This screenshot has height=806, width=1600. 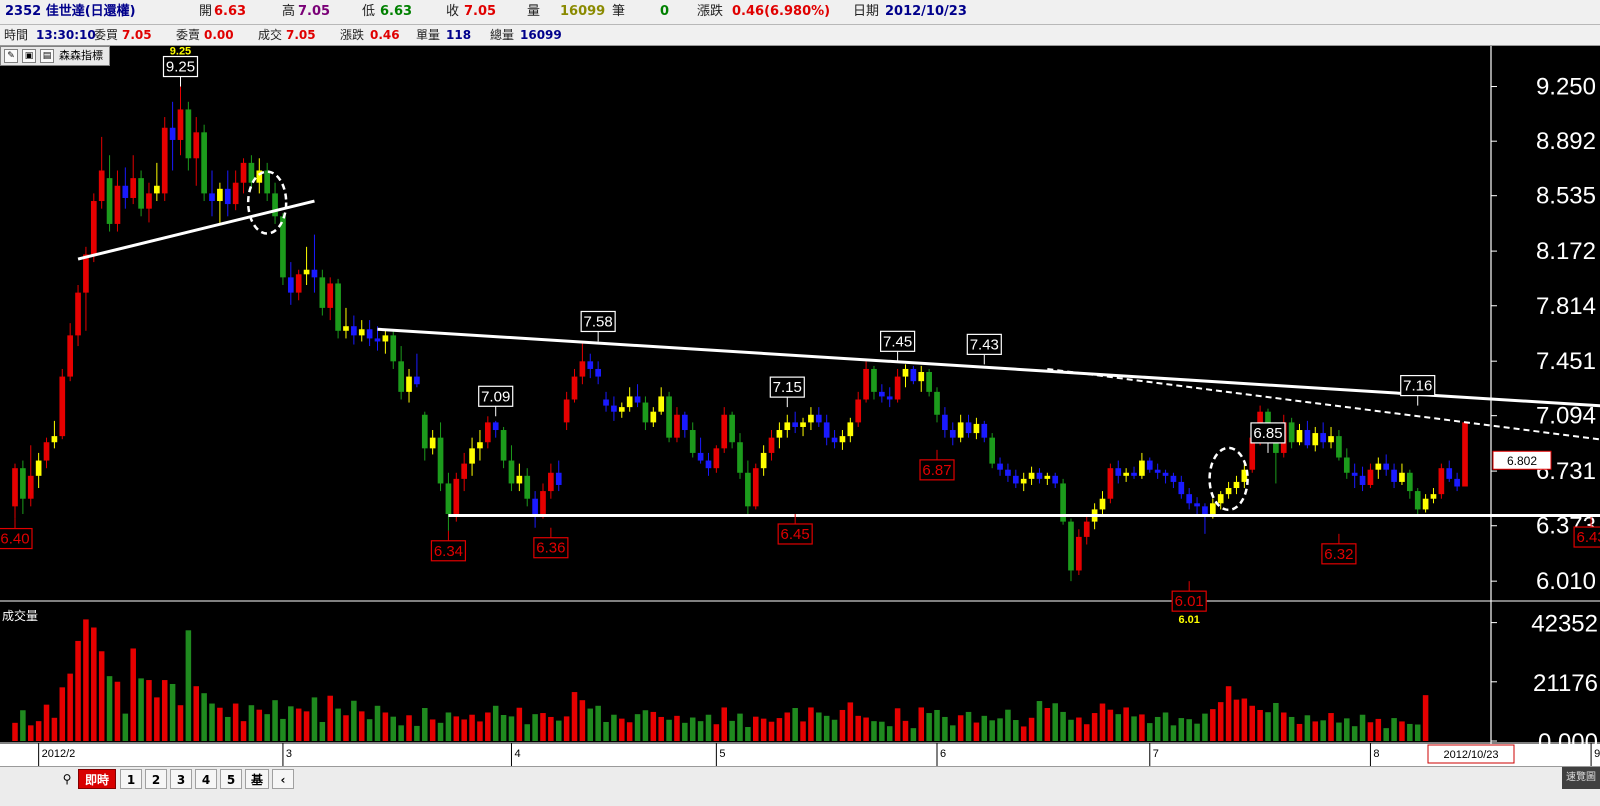 What do you see at coordinates (502, 35) in the screenshot?
I see `total-label: 總量` at bounding box center [502, 35].